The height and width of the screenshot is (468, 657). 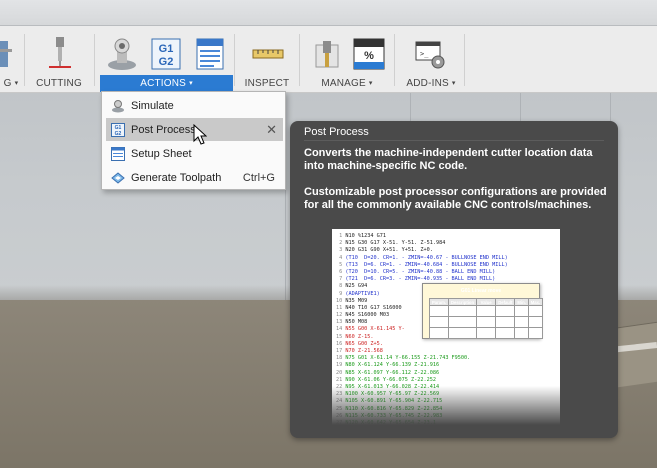 I want to click on line-number: 26, so click(x=341, y=415).